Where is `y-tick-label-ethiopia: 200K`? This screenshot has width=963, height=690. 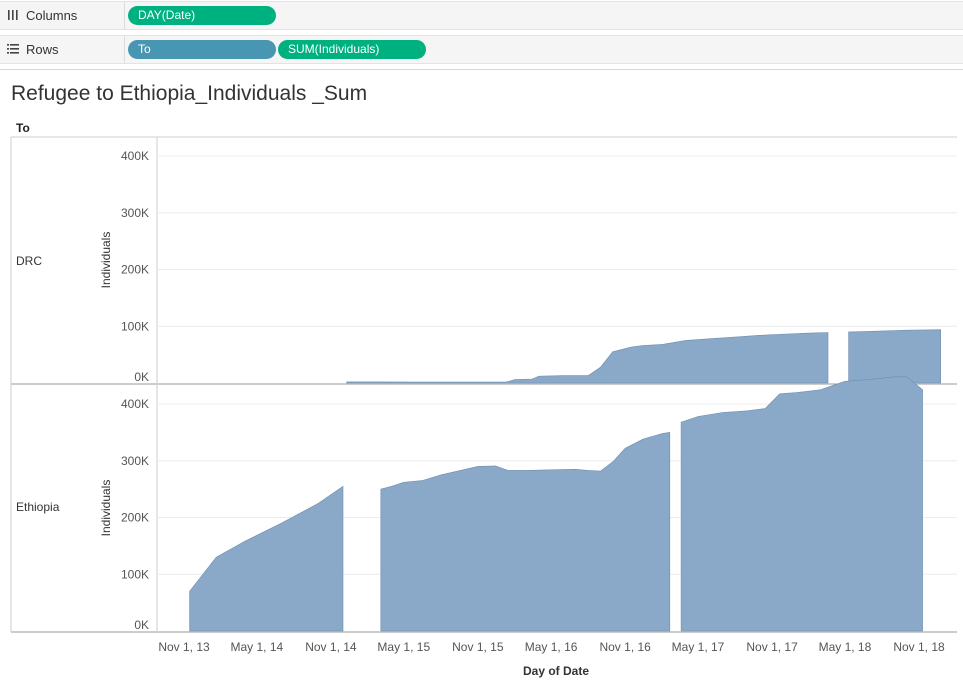
y-tick-label-ethiopia: 200K is located at coordinates (135, 518).